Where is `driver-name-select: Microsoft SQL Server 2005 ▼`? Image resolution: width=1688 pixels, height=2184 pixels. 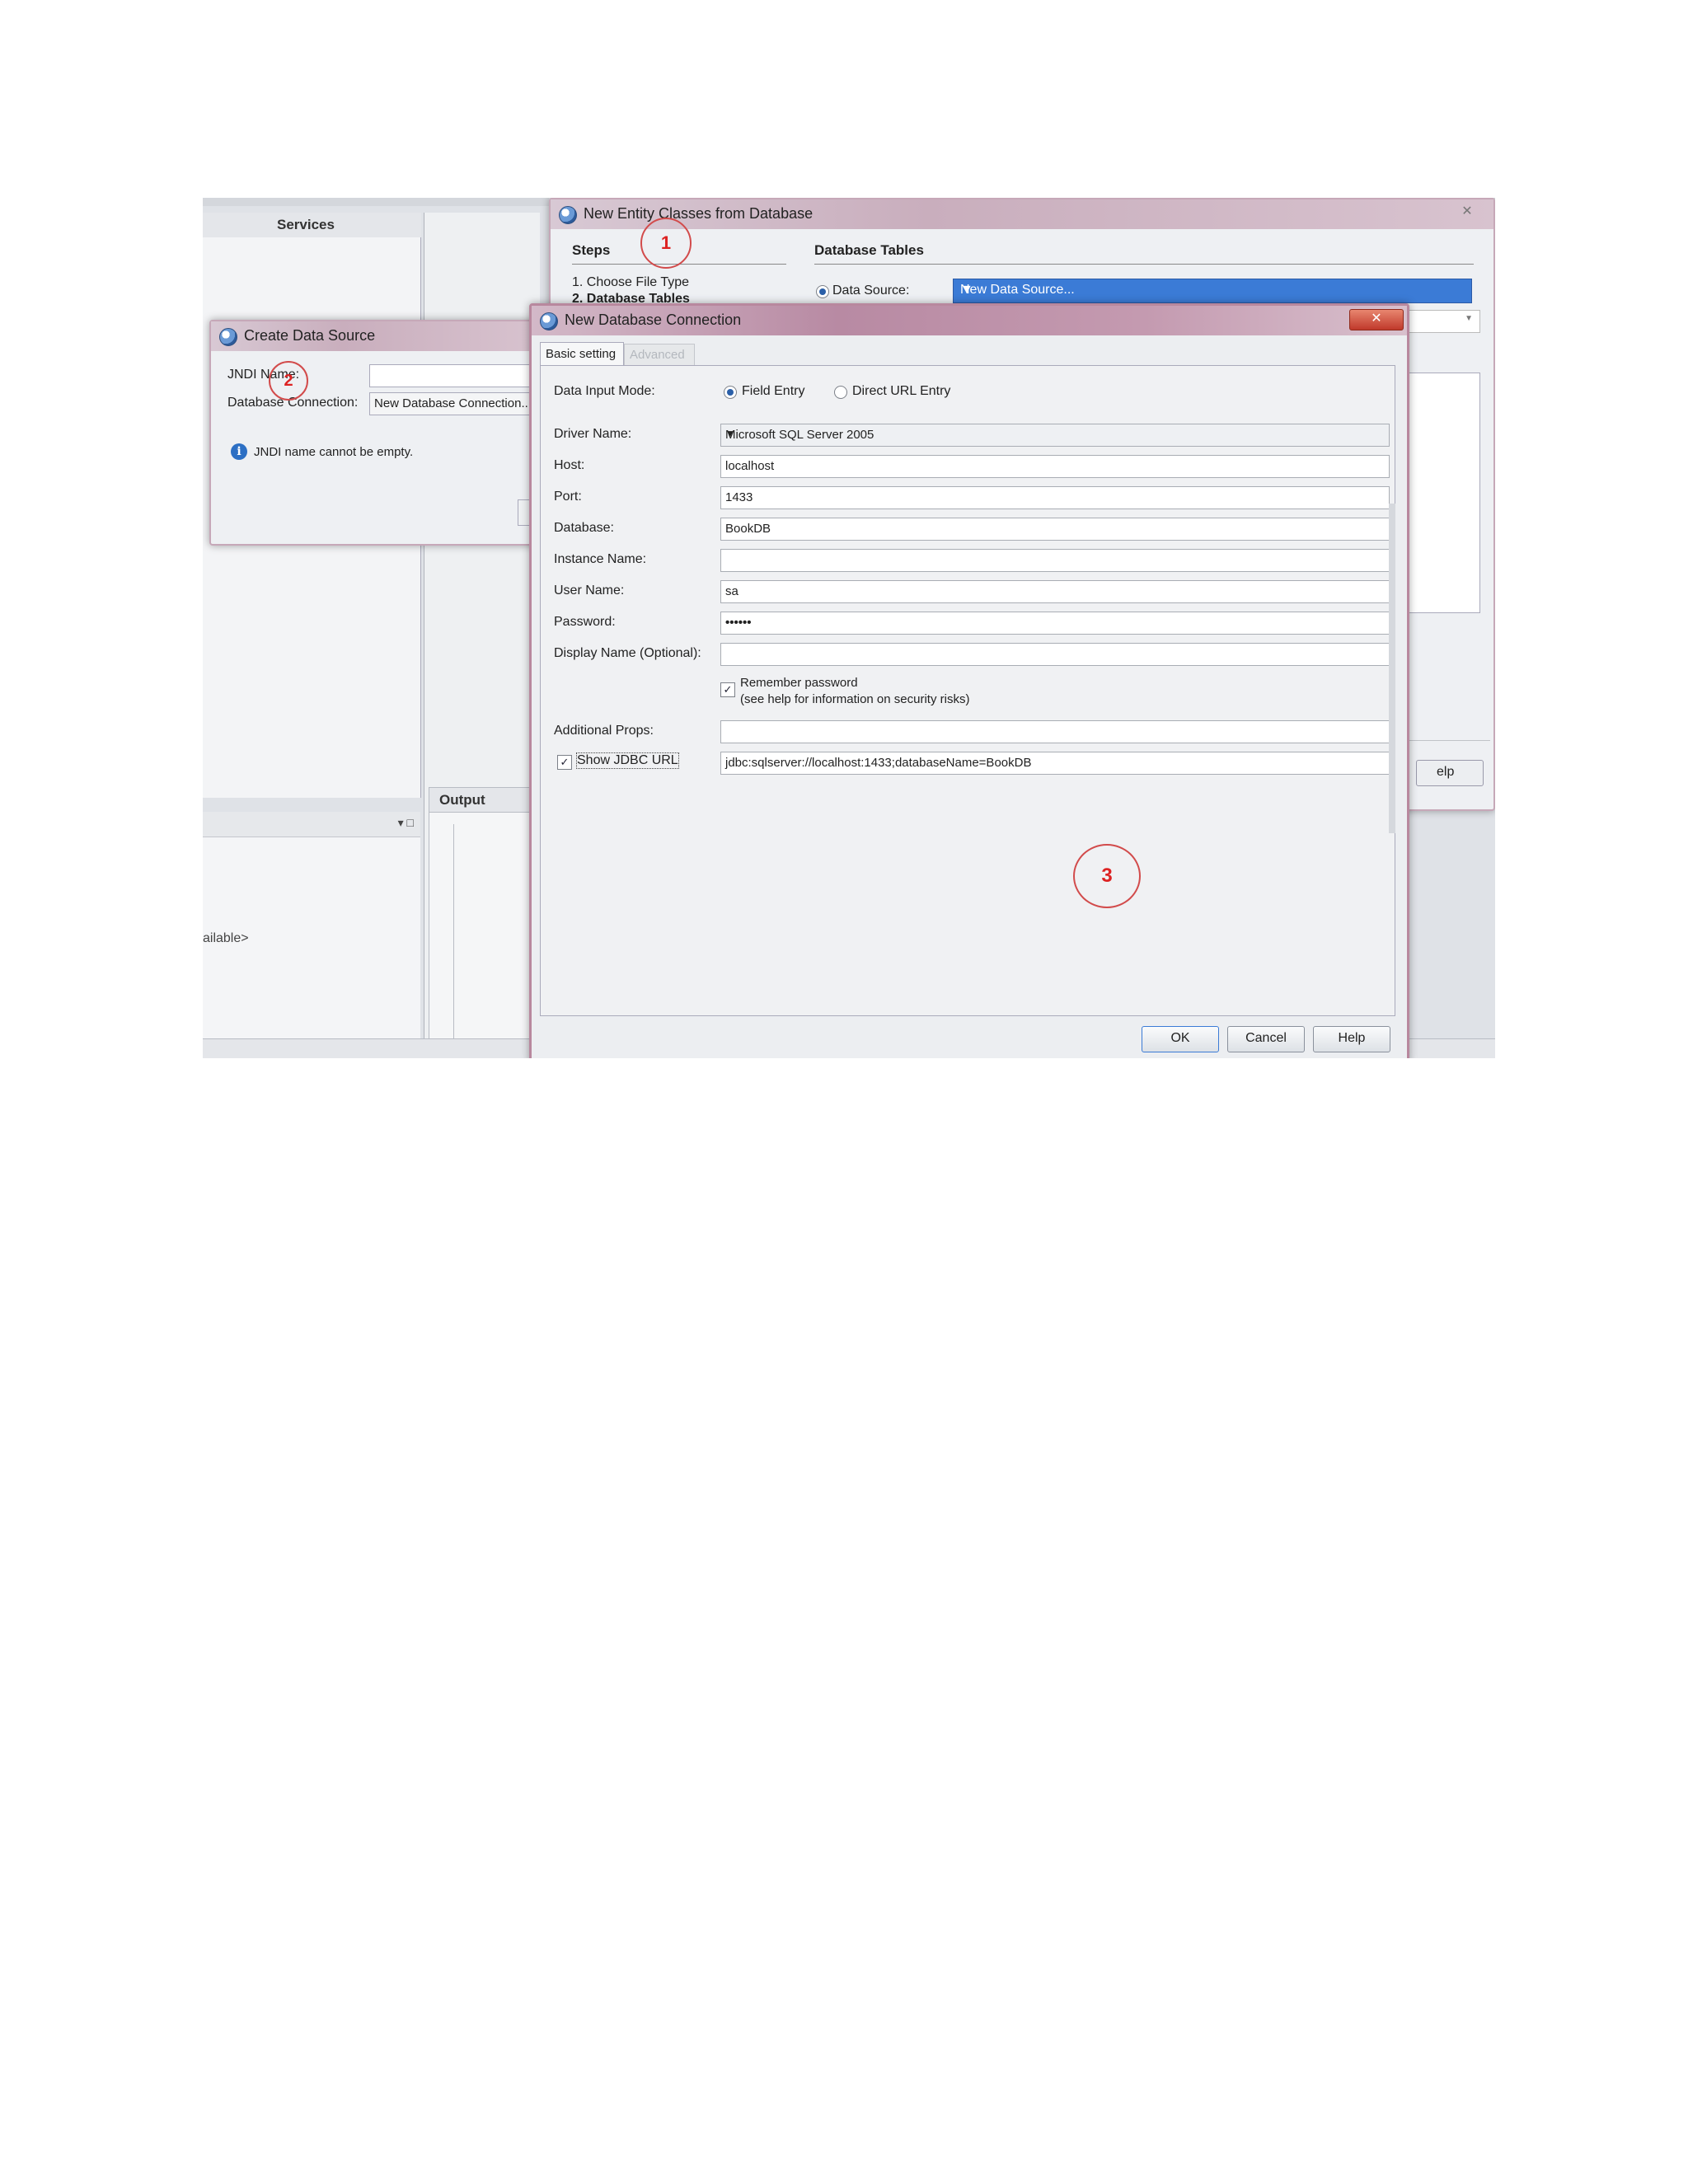 driver-name-select: Microsoft SQL Server 2005 ▼ is located at coordinates (1055, 435).